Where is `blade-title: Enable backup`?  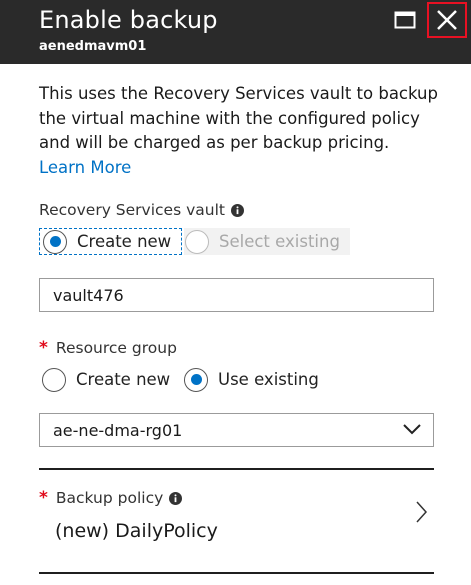
blade-title: Enable backup is located at coordinates (128, 20).